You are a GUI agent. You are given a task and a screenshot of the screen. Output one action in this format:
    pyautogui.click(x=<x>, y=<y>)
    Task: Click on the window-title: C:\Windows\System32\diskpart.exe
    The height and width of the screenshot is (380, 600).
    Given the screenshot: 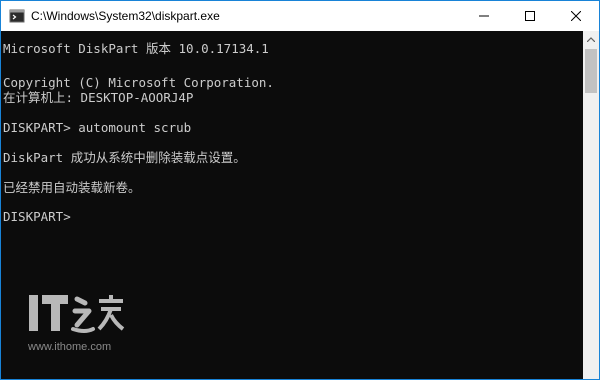 What is the action you would take?
    pyautogui.click(x=125, y=16)
    